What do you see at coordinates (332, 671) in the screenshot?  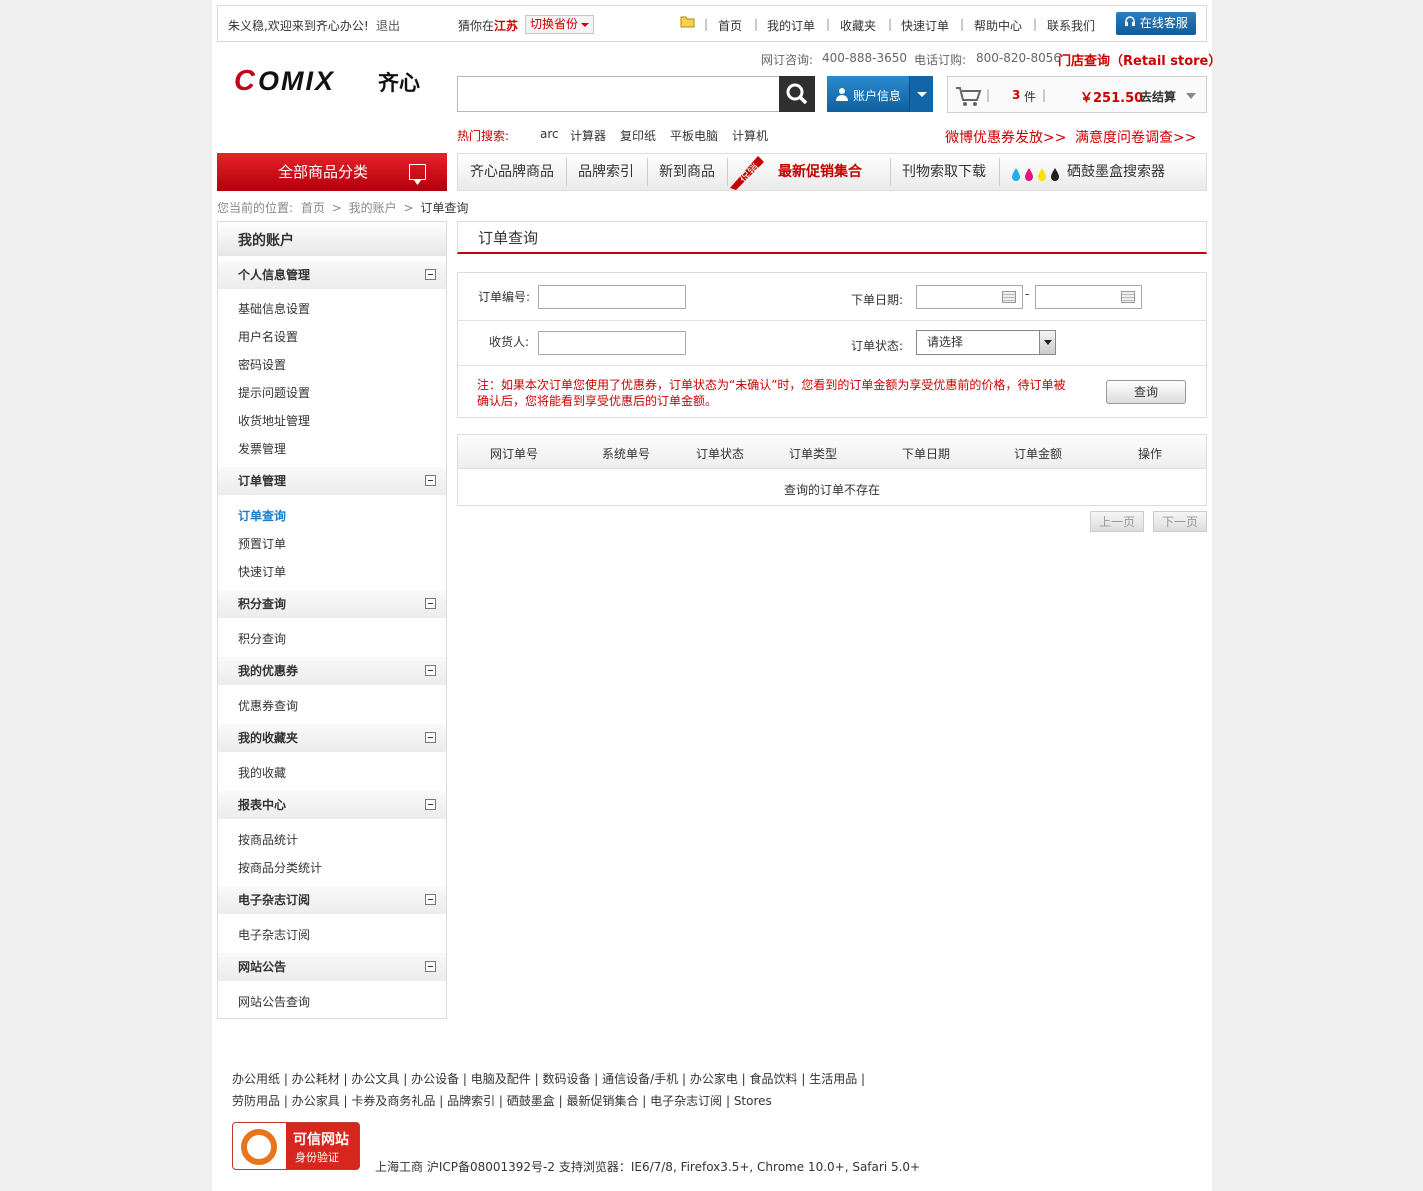 I see `sidebar-section-coupons: 我的优惠券` at bounding box center [332, 671].